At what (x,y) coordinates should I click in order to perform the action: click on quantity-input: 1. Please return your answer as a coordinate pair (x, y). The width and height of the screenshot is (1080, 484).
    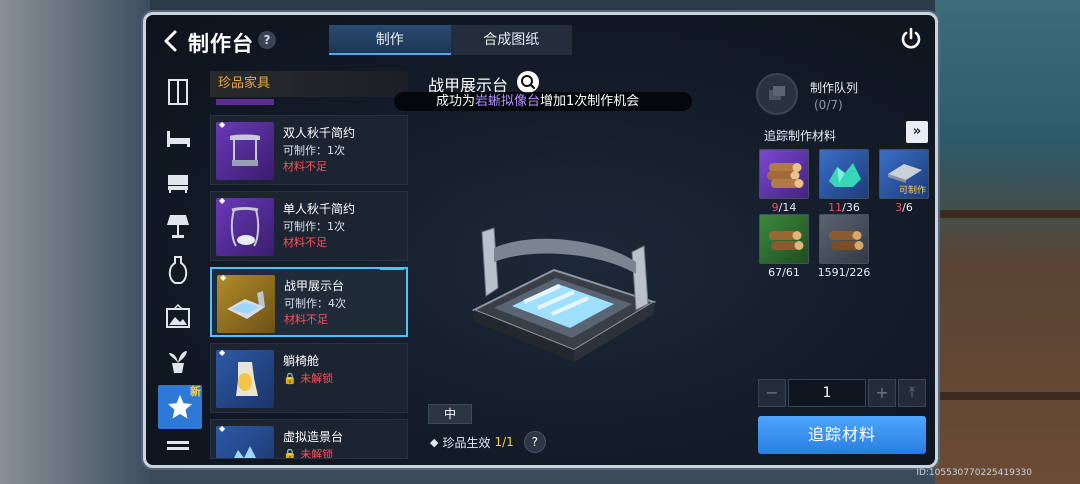
    Looking at the image, I should click on (827, 393).